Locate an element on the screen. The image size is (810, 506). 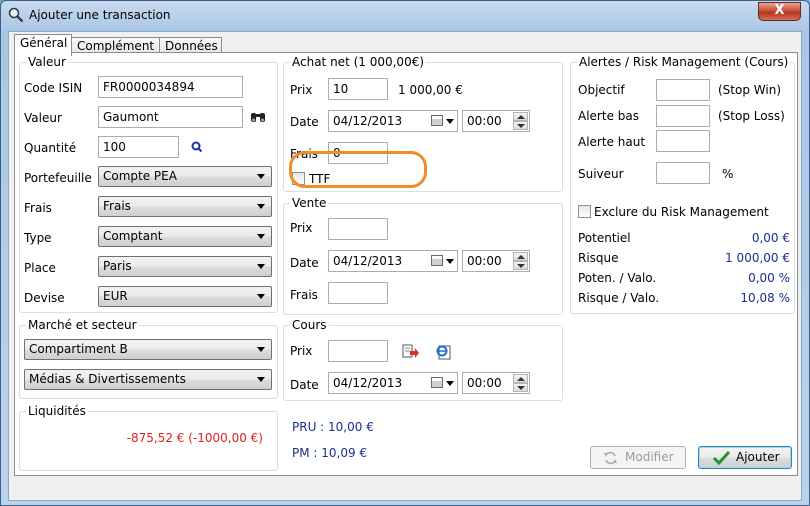
alerte-bas-field is located at coordinates (683, 116).